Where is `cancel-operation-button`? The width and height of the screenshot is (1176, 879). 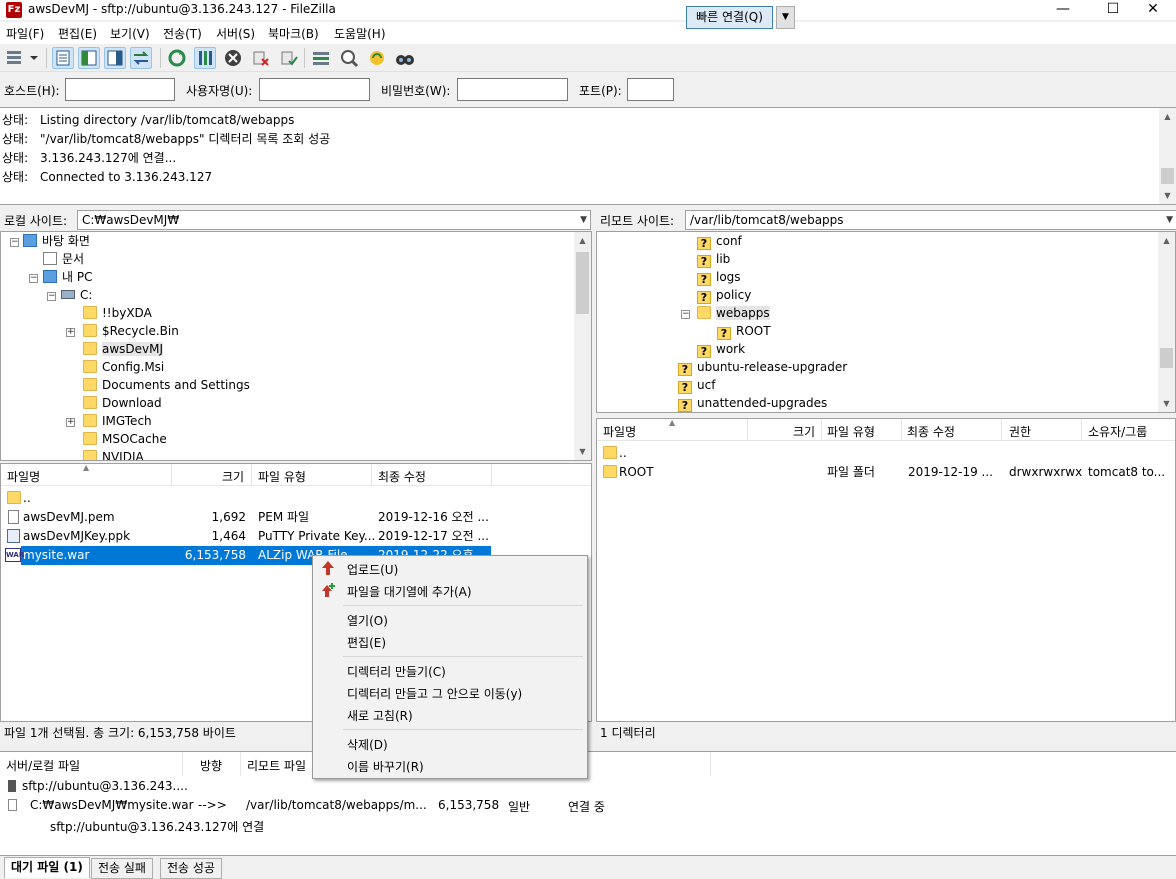
cancel-operation-button is located at coordinates (233, 58).